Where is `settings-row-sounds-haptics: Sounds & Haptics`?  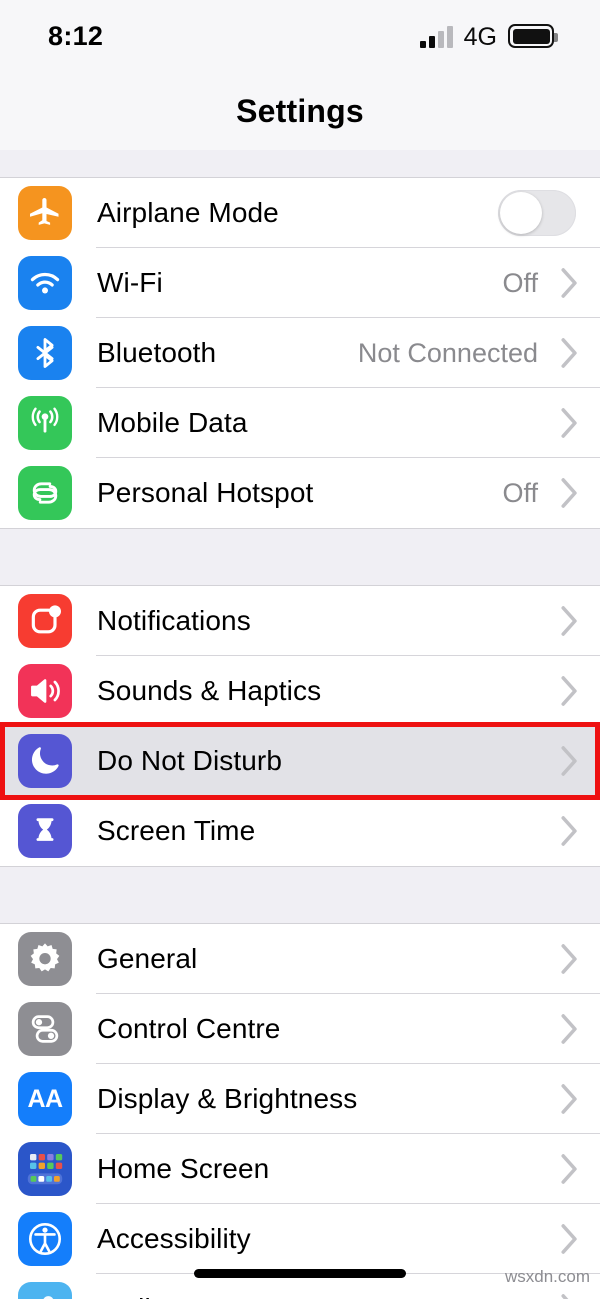
settings-row-sounds-haptics: Sounds & Haptics is located at coordinates (300, 691).